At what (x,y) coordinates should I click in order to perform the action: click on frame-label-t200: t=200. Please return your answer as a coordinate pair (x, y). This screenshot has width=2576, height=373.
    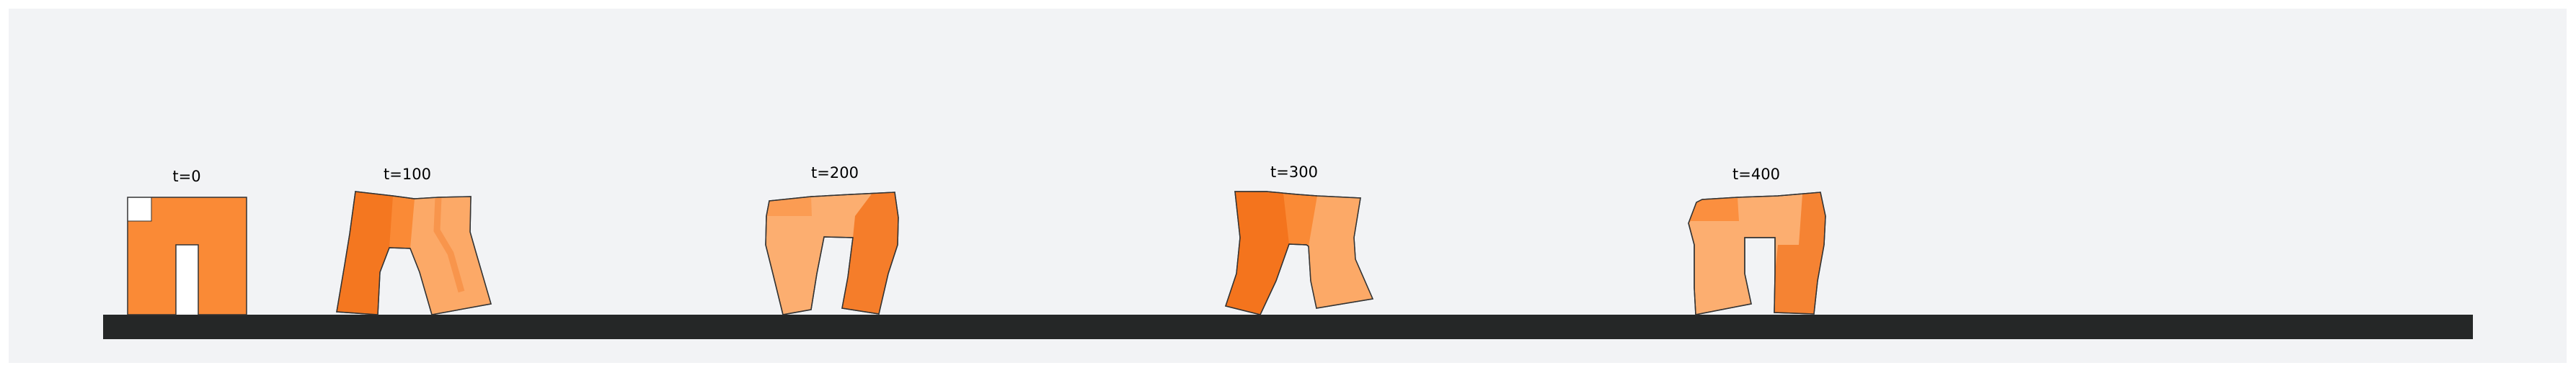
    Looking at the image, I should click on (835, 172).